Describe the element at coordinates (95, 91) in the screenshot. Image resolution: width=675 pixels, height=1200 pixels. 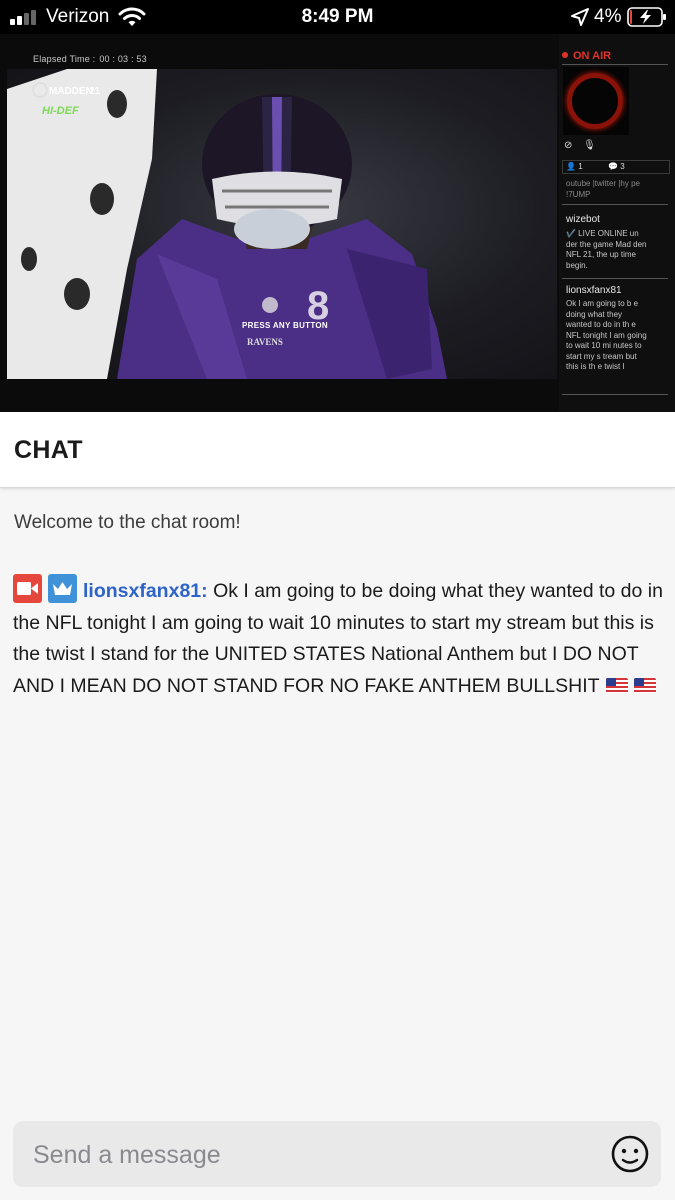
I see `svg-text: 21` at that location.